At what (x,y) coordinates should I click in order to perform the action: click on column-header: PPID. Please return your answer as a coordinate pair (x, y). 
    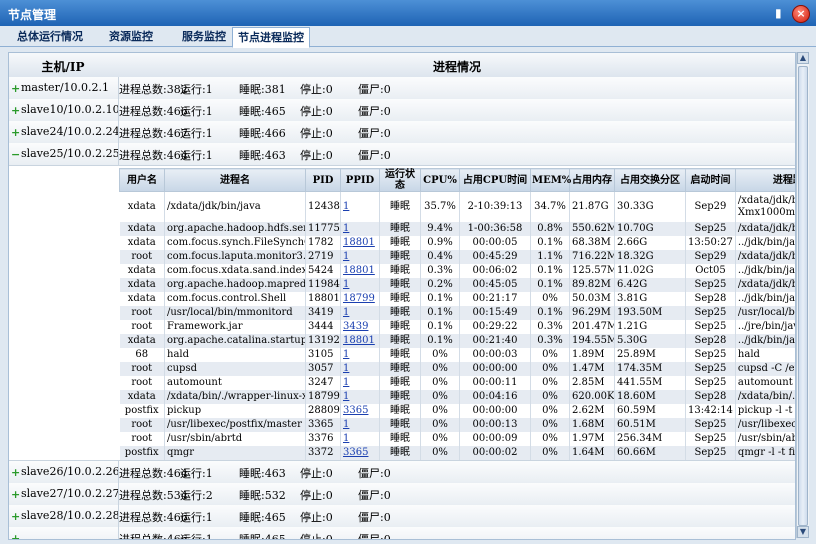
    Looking at the image, I should click on (360, 180).